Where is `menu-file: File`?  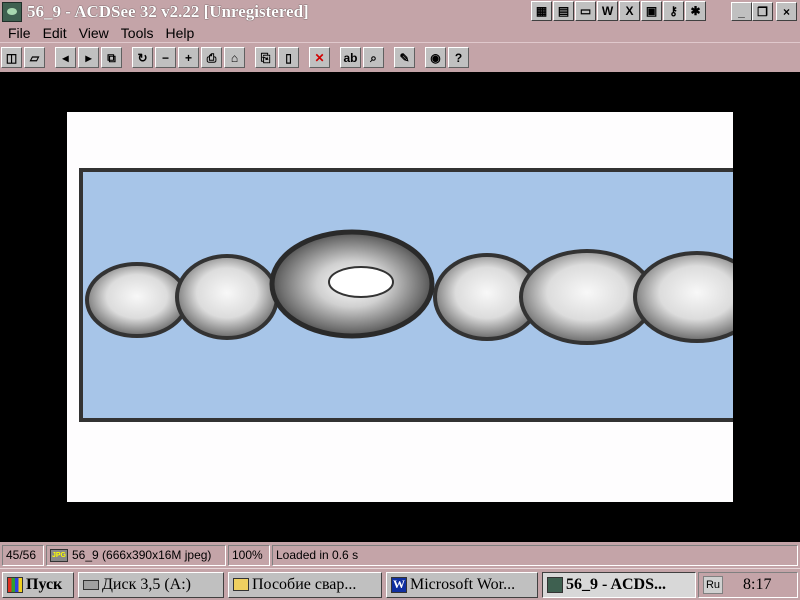 menu-file: File is located at coordinates (19, 33).